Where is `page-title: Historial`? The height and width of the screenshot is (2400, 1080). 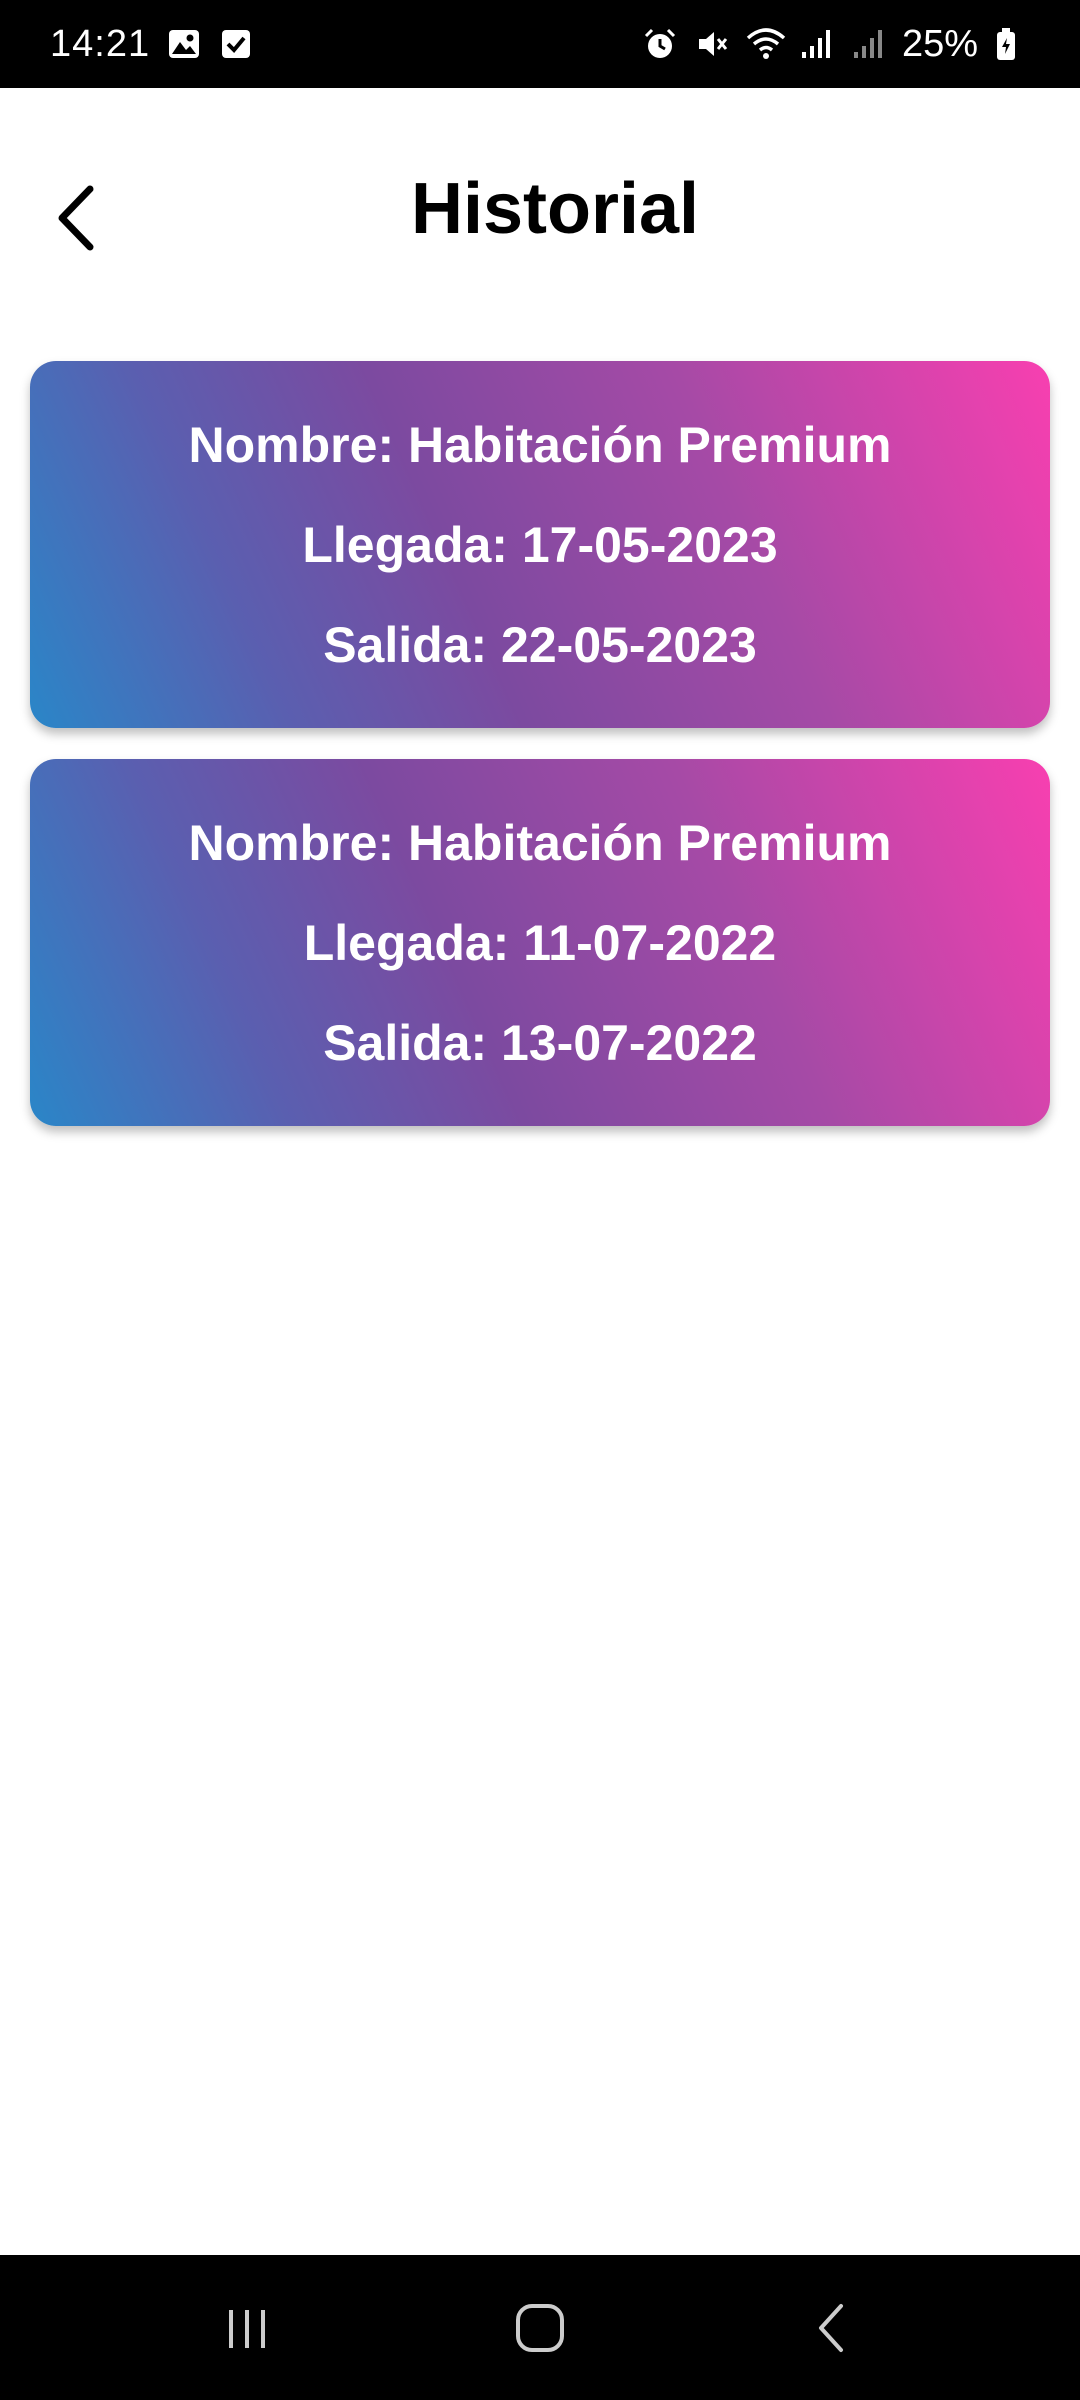 page-title: Historial is located at coordinates (555, 209).